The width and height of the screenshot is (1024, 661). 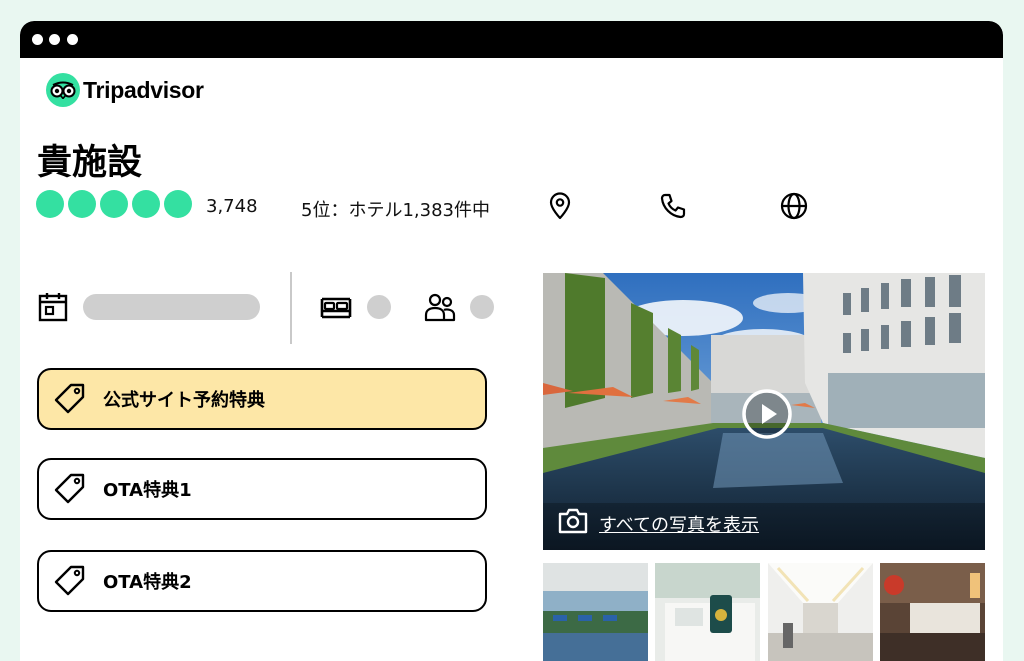 I want to click on camera-icon, so click(x=573, y=523).